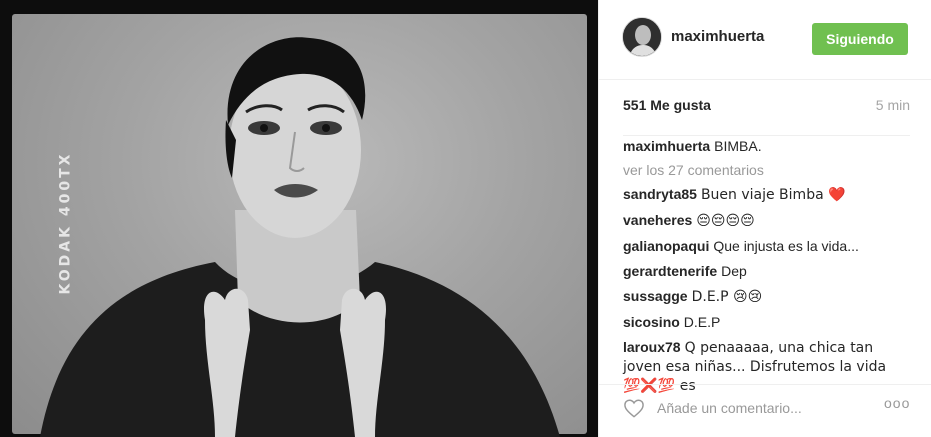 This screenshot has width=931, height=437. I want to click on comment-username: sandryta85, so click(660, 194).